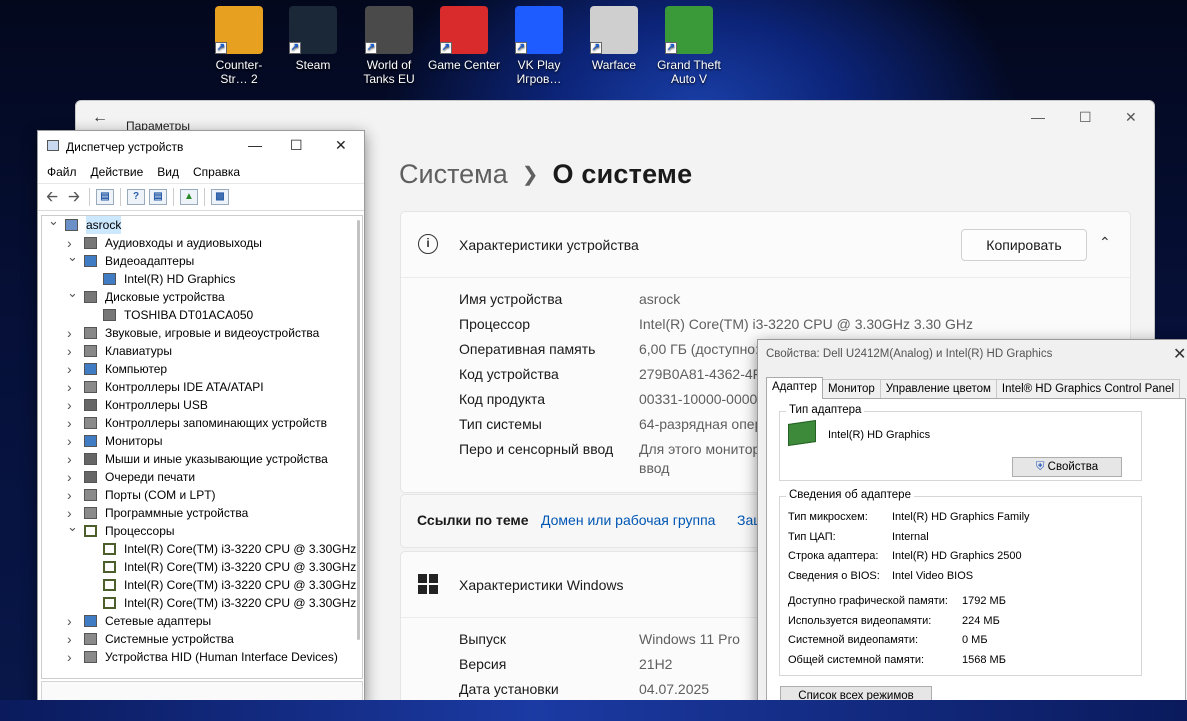 This screenshot has height=721, width=1187. I want to click on spec-key, so click(549, 468).